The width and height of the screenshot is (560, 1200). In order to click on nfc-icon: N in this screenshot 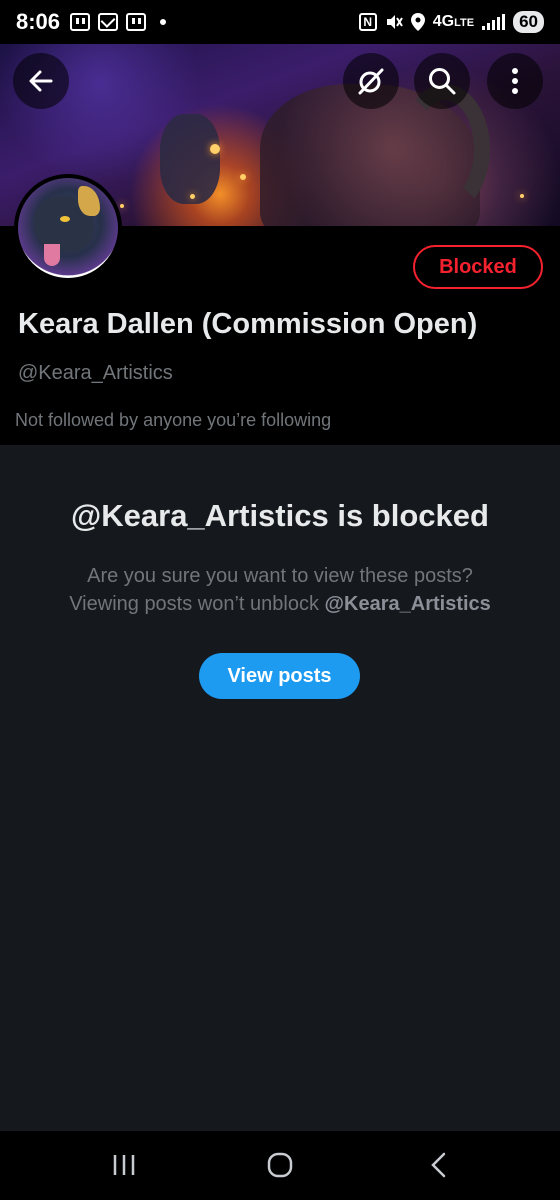, I will do `click(367, 22)`.